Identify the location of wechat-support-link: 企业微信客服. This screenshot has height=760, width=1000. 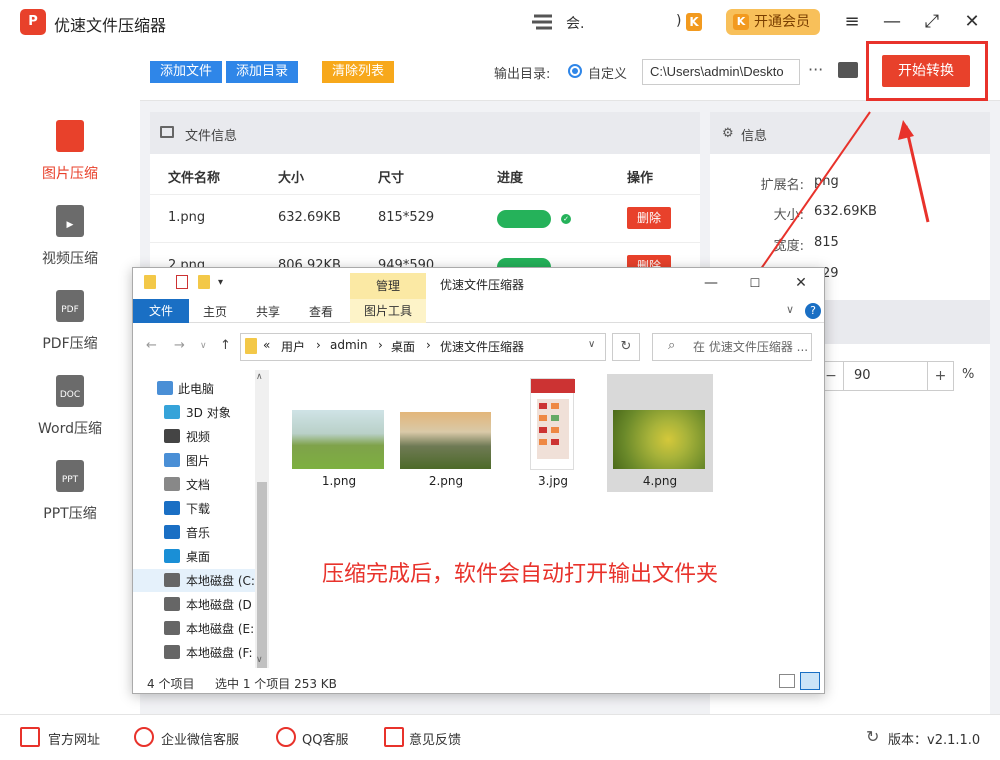
(200, 738).